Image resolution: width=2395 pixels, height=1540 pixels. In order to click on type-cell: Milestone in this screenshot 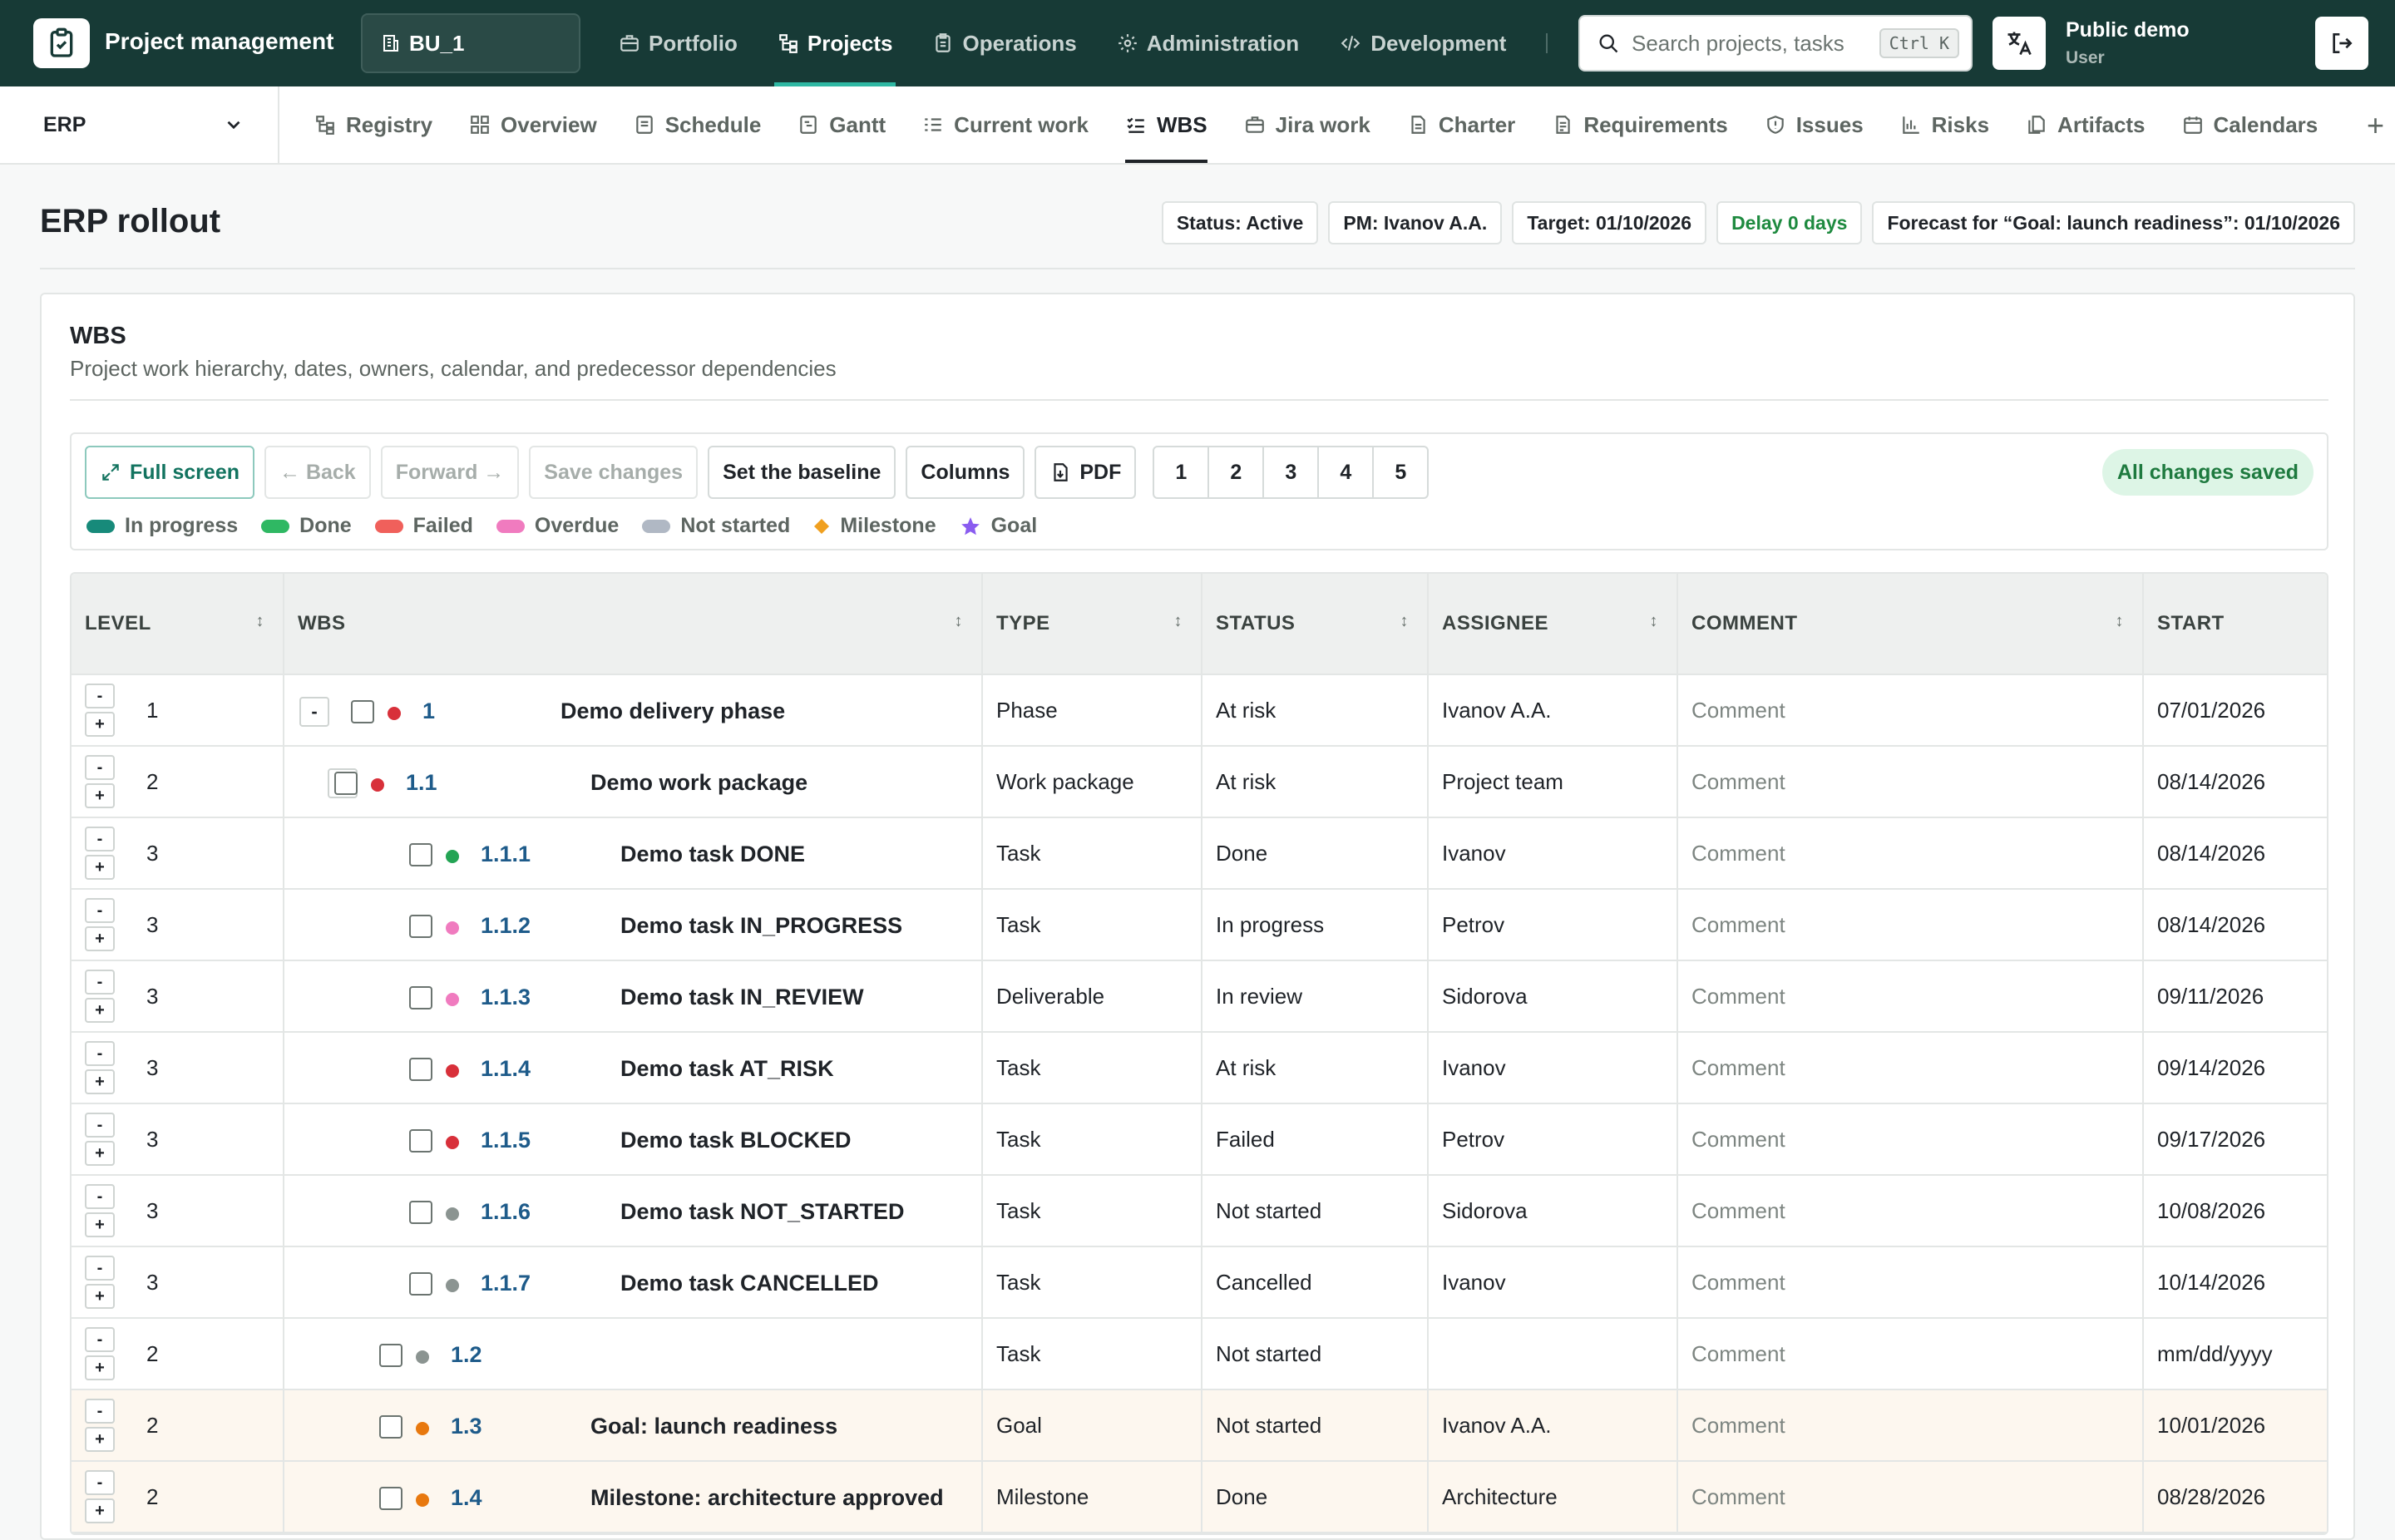, I will do `click(1092, 1497)`.